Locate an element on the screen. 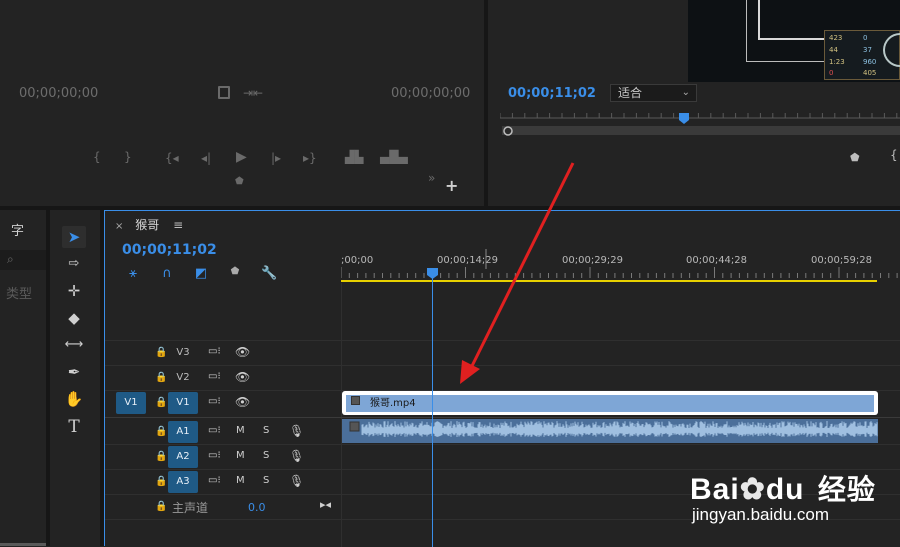  master-label: 主声道 is located at coordinates (190, 508).